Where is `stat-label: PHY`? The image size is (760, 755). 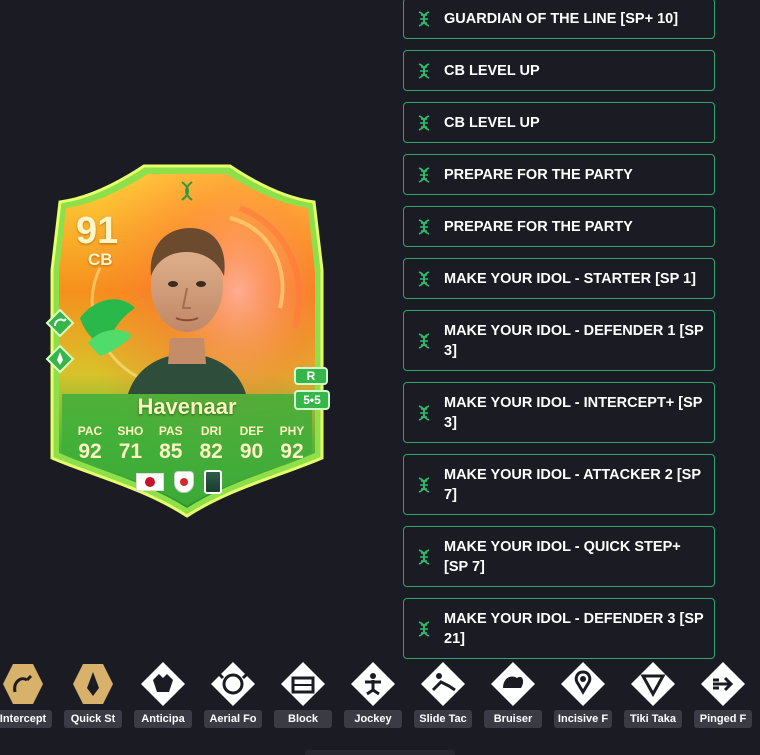
stat-label: PHY is located at coordinates (292, 431).